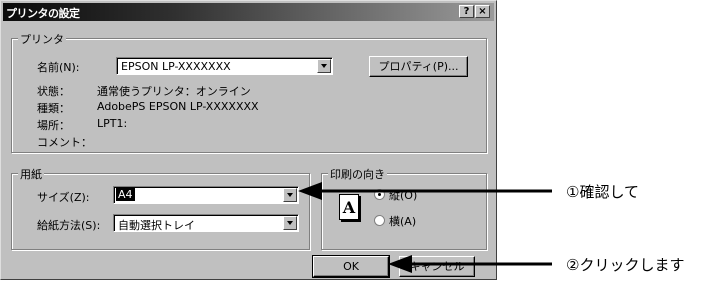  I want to click on portrait-label: 縦(O), so click(403, 195).